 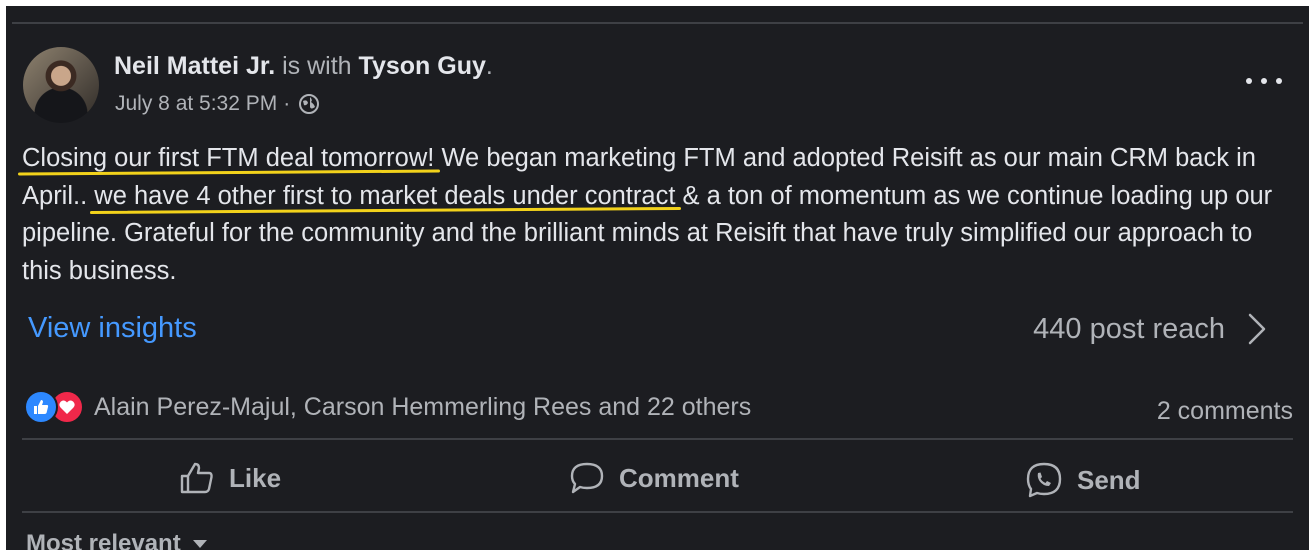 What do you see at coordinates (1109, 479) in the screenshot?
I see `send-label: Send` at bounding box center [1109, 479].